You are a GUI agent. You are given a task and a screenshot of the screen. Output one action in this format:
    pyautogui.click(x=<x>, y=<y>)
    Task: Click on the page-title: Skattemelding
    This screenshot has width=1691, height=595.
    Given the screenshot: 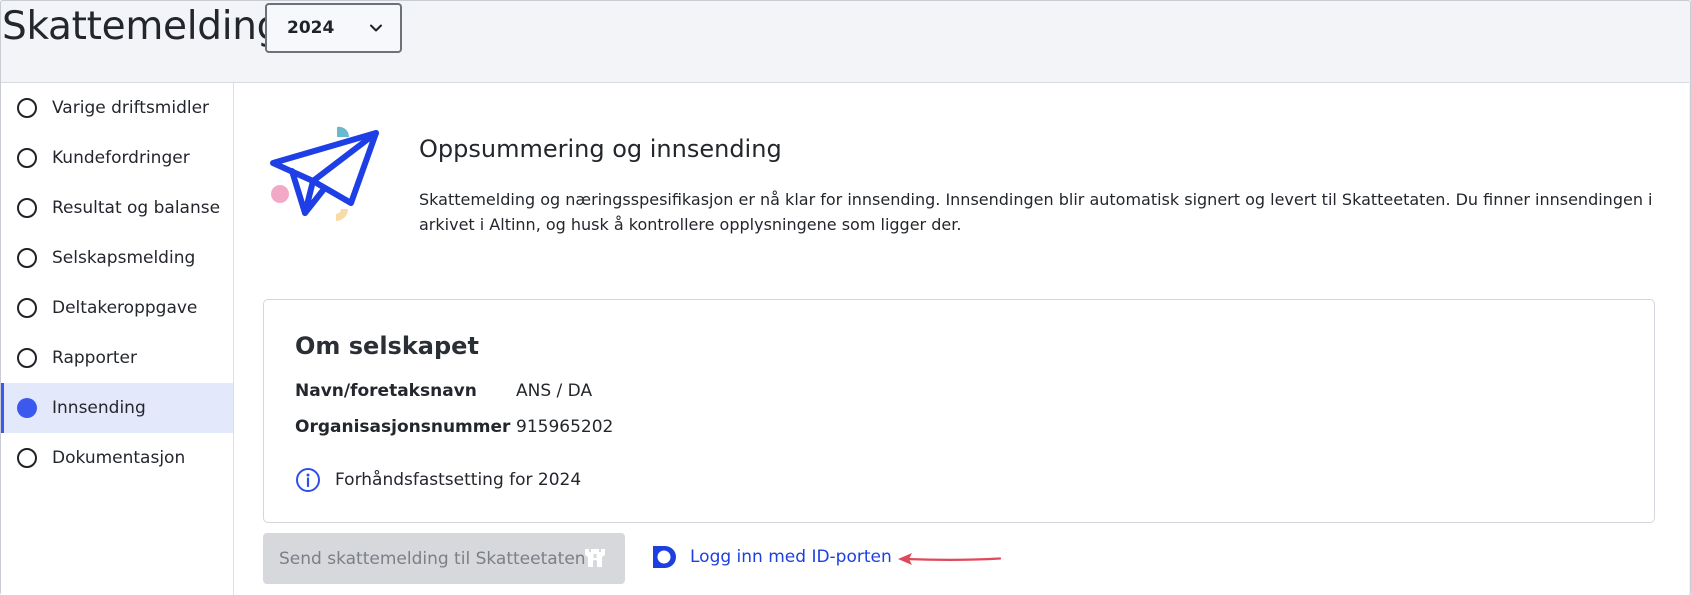 What is the action you would take?
    pyautogui.click(x=142, y=26)
    